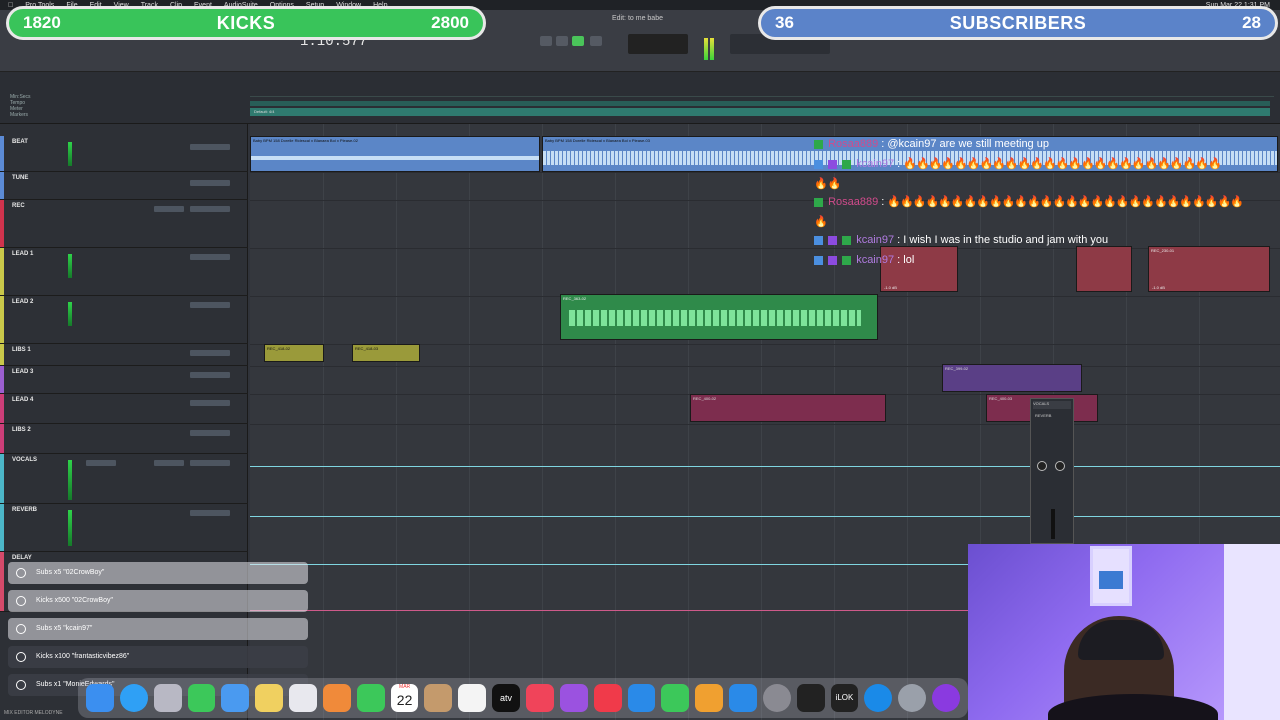  Describe the element at coordinates (438, 698) in the screenshot. I see `contacts-icon` at that location.